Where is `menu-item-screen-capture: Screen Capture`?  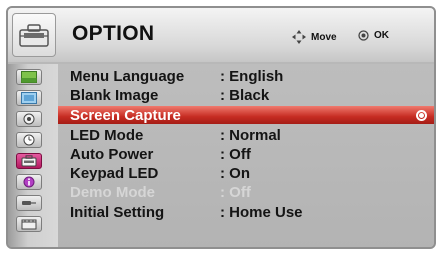
menu-item-screen-capture: Screen Capture is located at coordinates (246, 115).